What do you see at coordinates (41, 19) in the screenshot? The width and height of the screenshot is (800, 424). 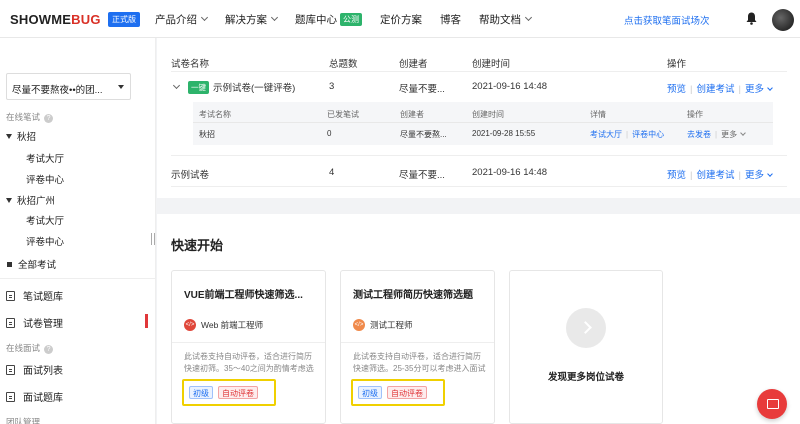 I see `logo-text: SHOWME` at bounding box center [41, 19].